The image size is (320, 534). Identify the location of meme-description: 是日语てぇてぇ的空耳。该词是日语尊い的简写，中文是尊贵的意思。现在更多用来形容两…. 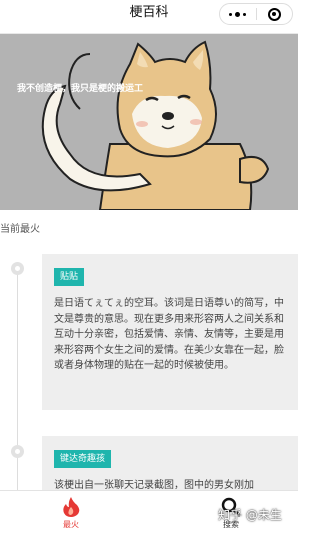
(169, 334).